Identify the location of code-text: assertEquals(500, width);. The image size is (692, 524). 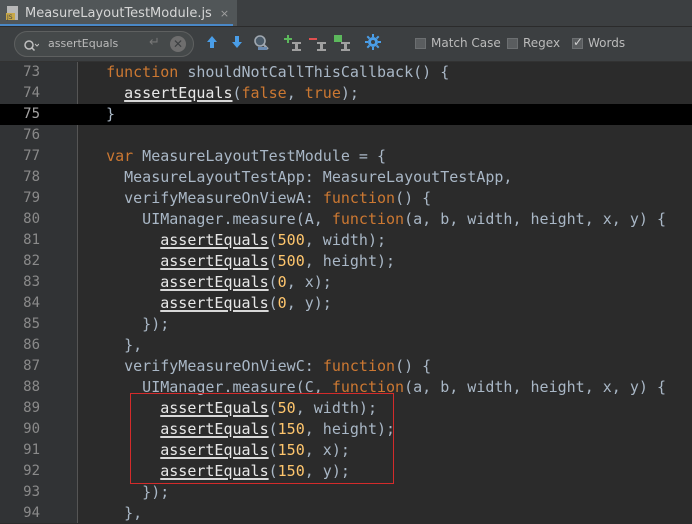
(273, 240).